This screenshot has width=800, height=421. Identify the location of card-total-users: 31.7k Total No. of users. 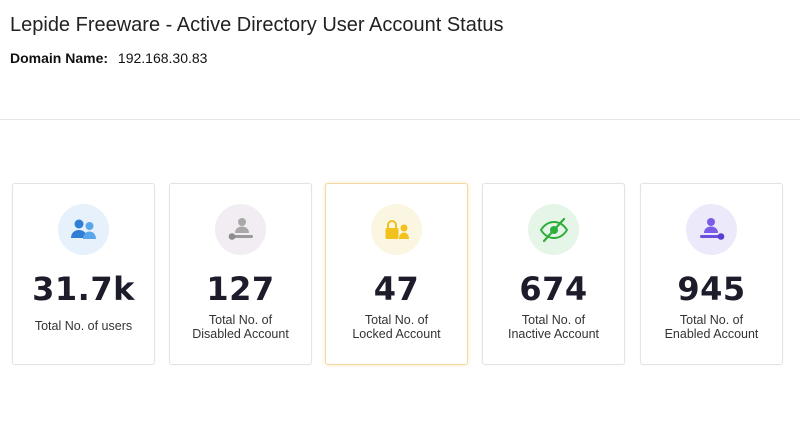
(83, 274).